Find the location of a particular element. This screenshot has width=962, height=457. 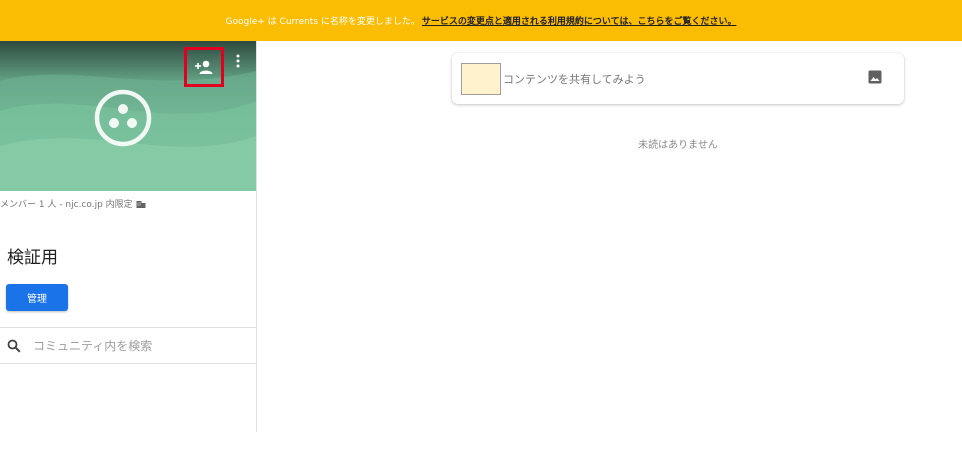

community-search: コミュニティ内を検索 is located at coordinates (128, 345).